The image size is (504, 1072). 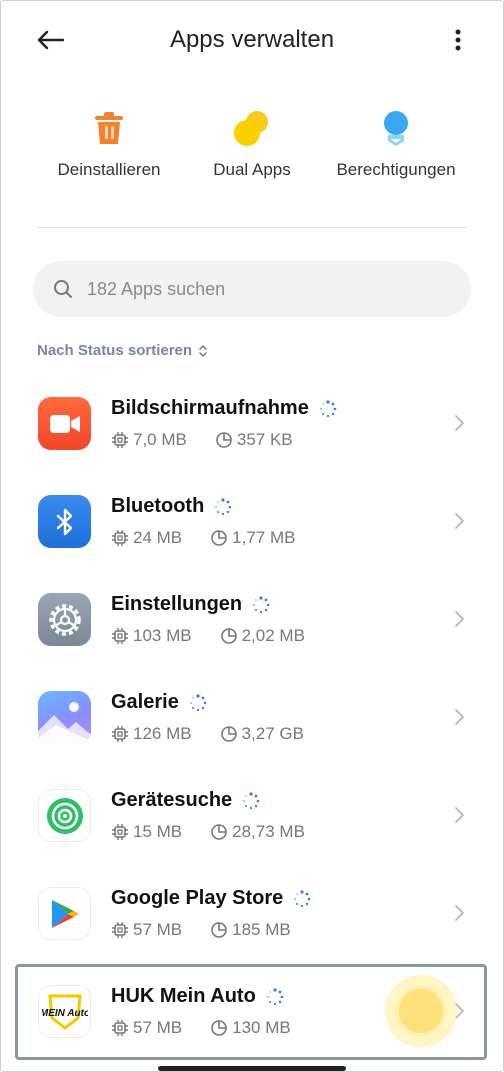 I want to click on data-size: 185 MB, so click(x=261, y=929).